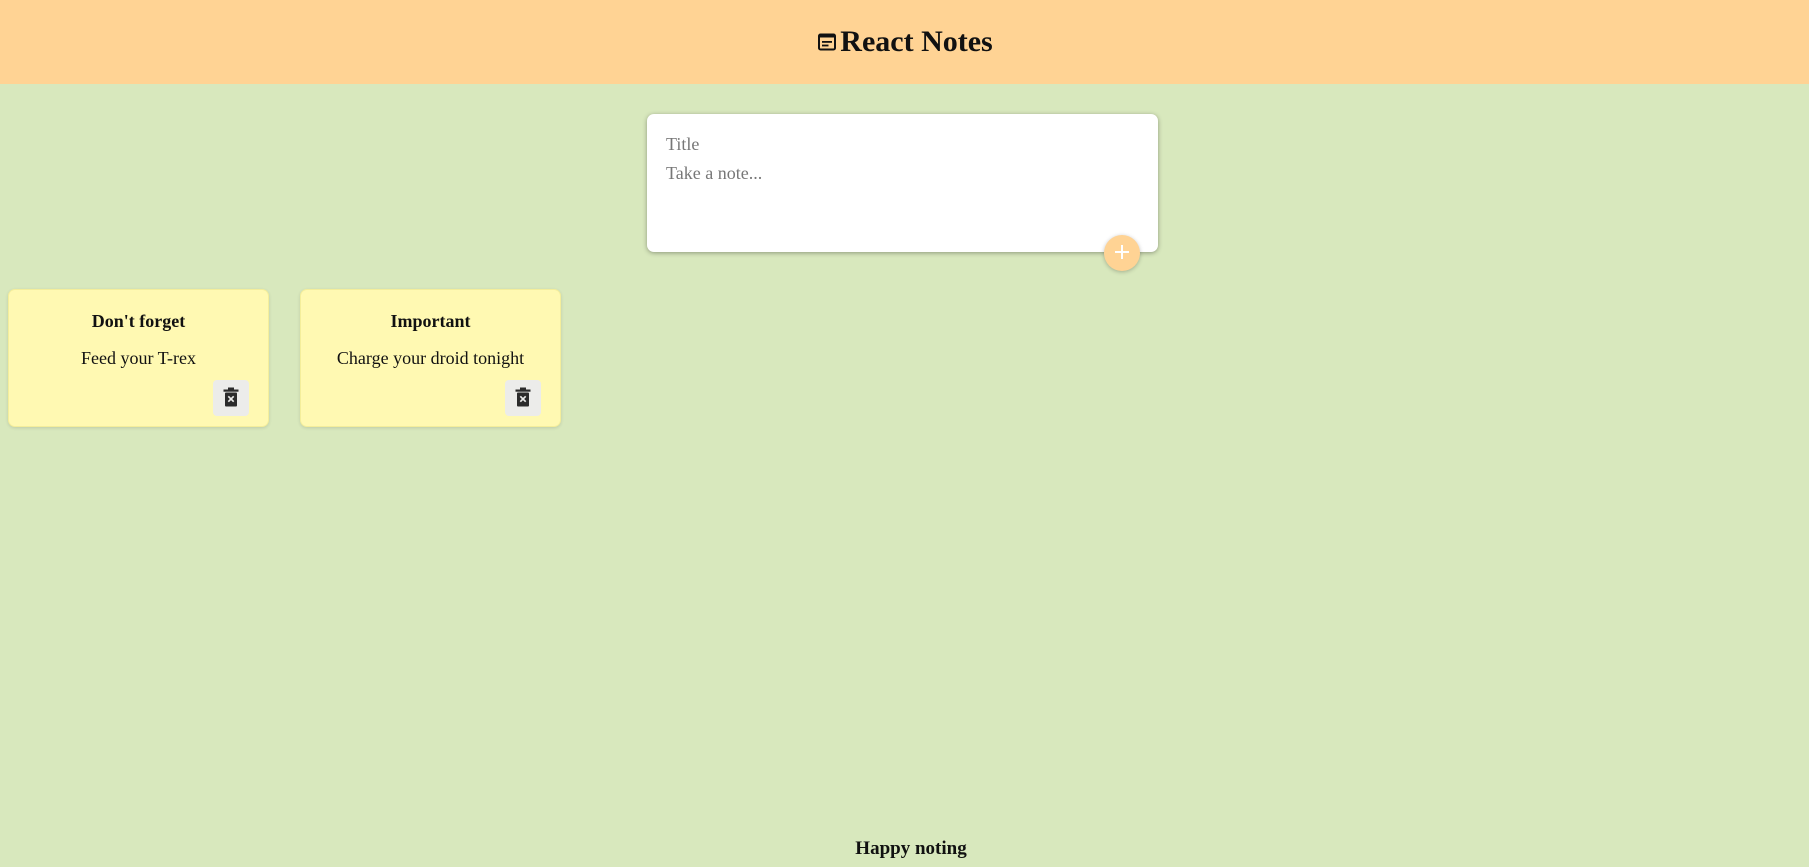  What do you see at coordinates (827, 42) in the screenshot?
I see `note-icon` at bounding box center [827, 42].